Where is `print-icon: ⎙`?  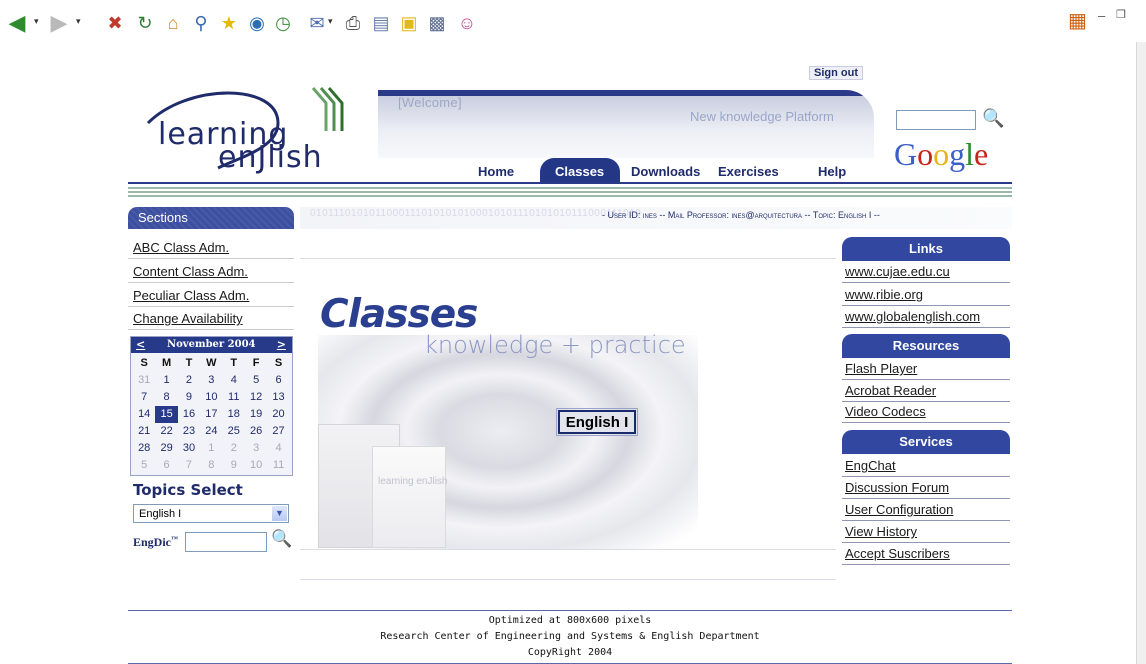 print-icon: ⎙ is located at coordinates (353, 23).